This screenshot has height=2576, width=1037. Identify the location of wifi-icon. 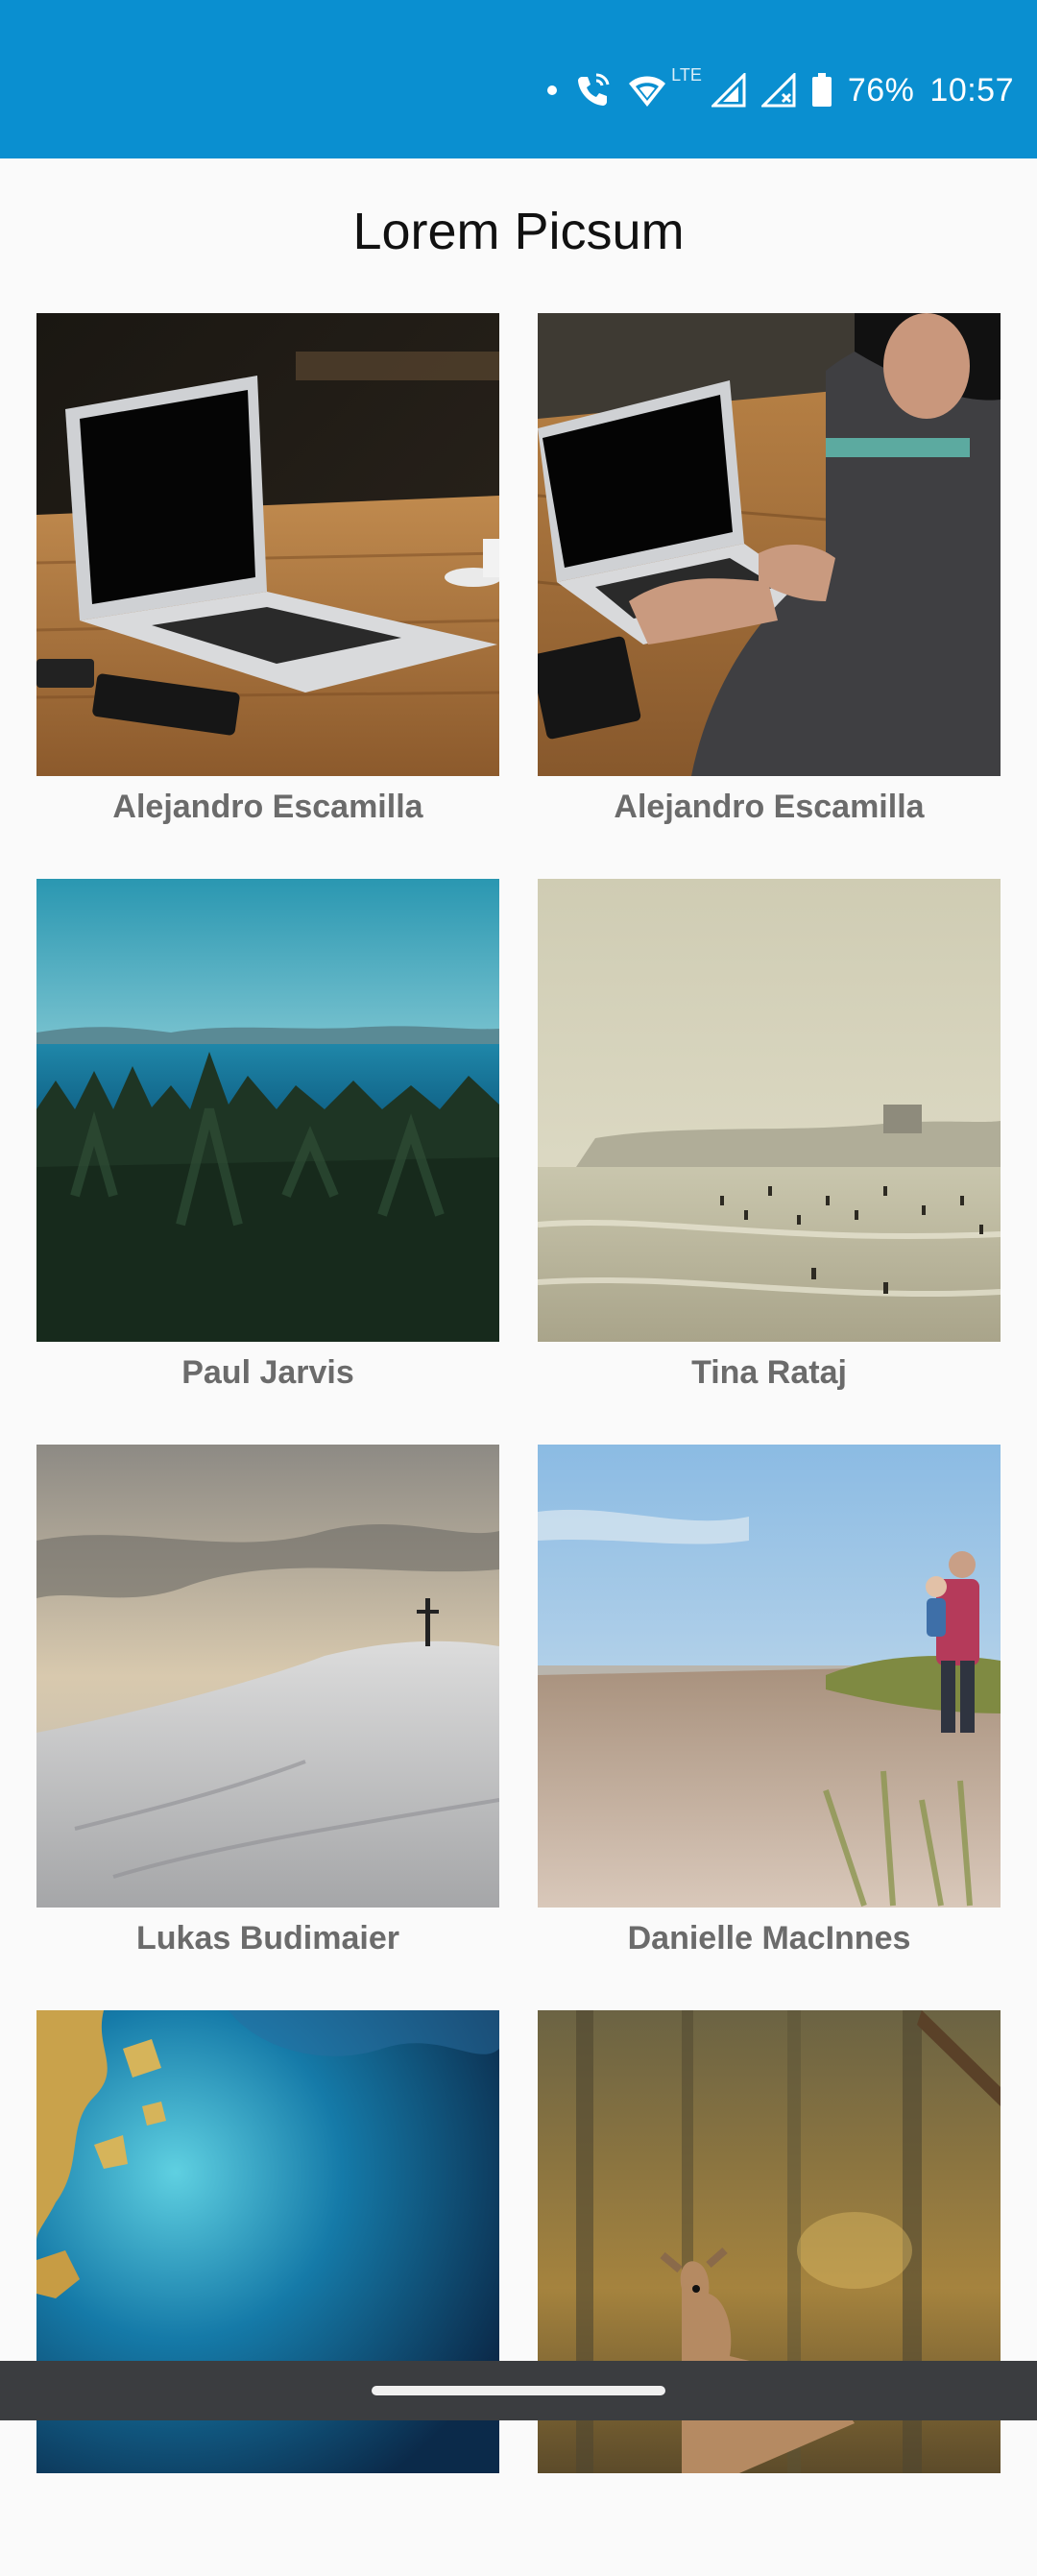
(647, 90).